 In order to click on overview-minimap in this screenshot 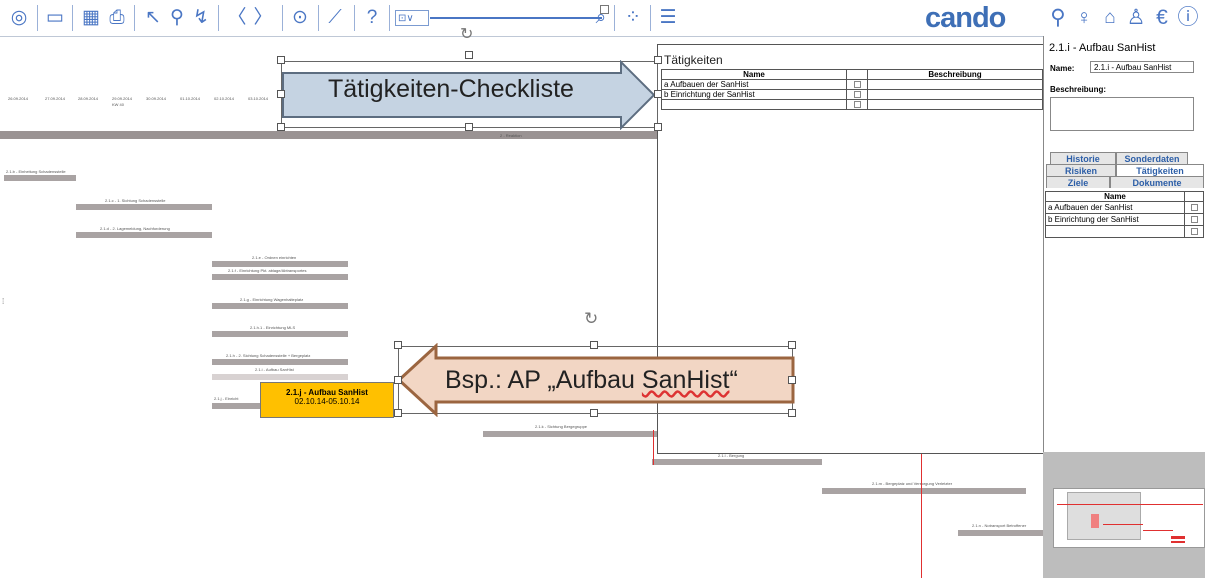, I will do `click(1124, 515)`.